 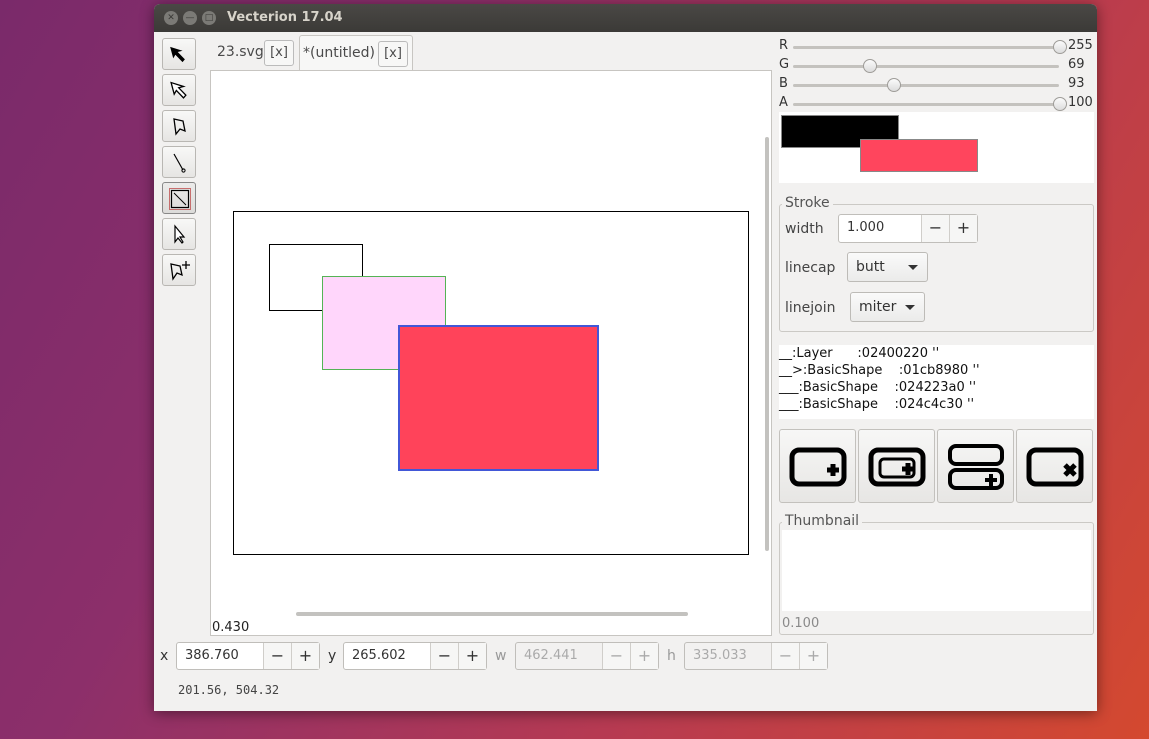 What do you see at coordinates (767, 344) in the screenshot?
I see `vertical-scrollbar` at bounding box center [767, 344].